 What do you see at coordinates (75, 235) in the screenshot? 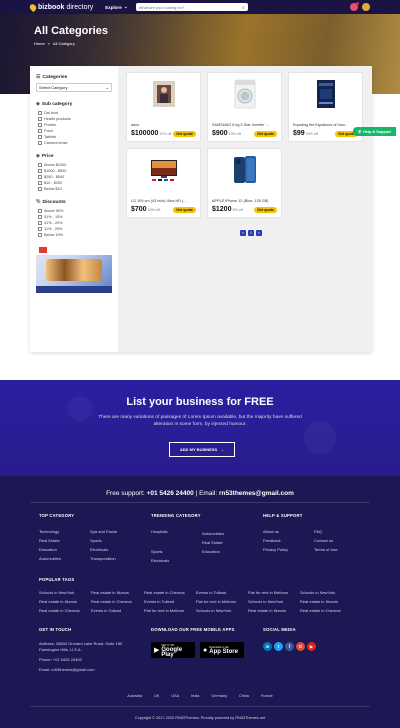
I see `discount-option: Below 10%` at bounding box center [75, 235].